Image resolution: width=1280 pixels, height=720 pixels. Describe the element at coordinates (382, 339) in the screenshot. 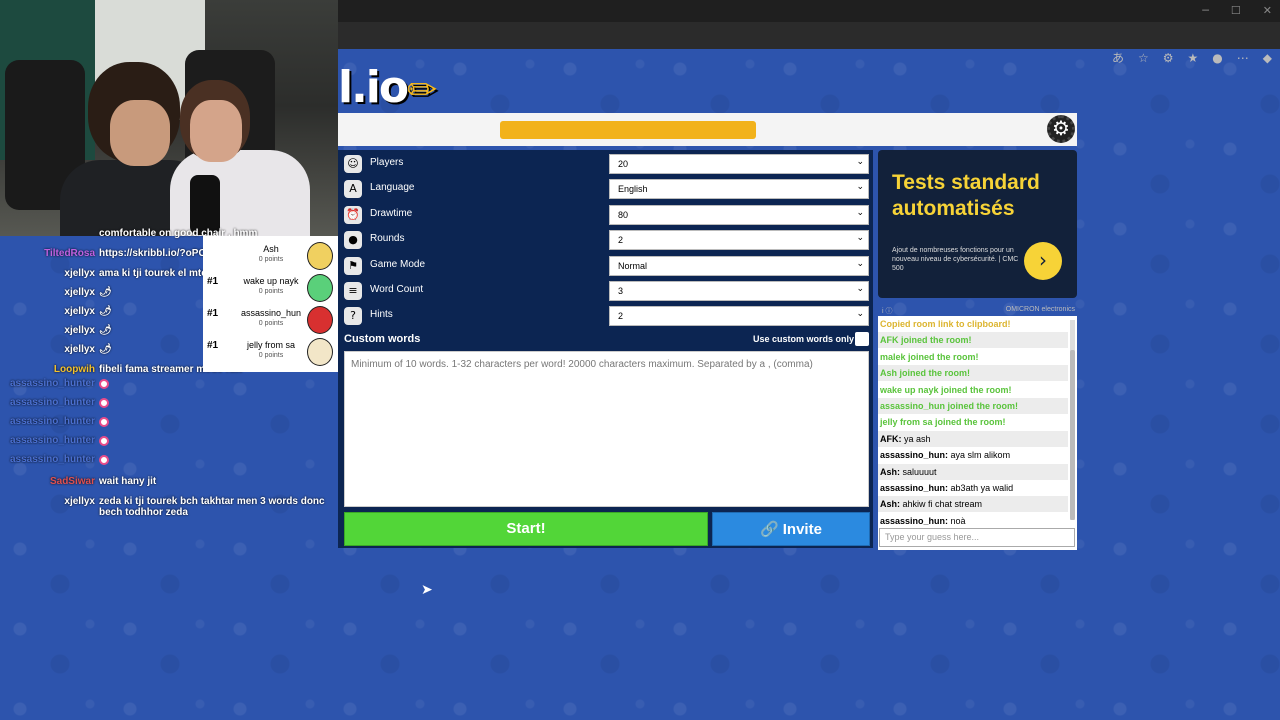

I see `custom-words-title: Custom words` at that location.